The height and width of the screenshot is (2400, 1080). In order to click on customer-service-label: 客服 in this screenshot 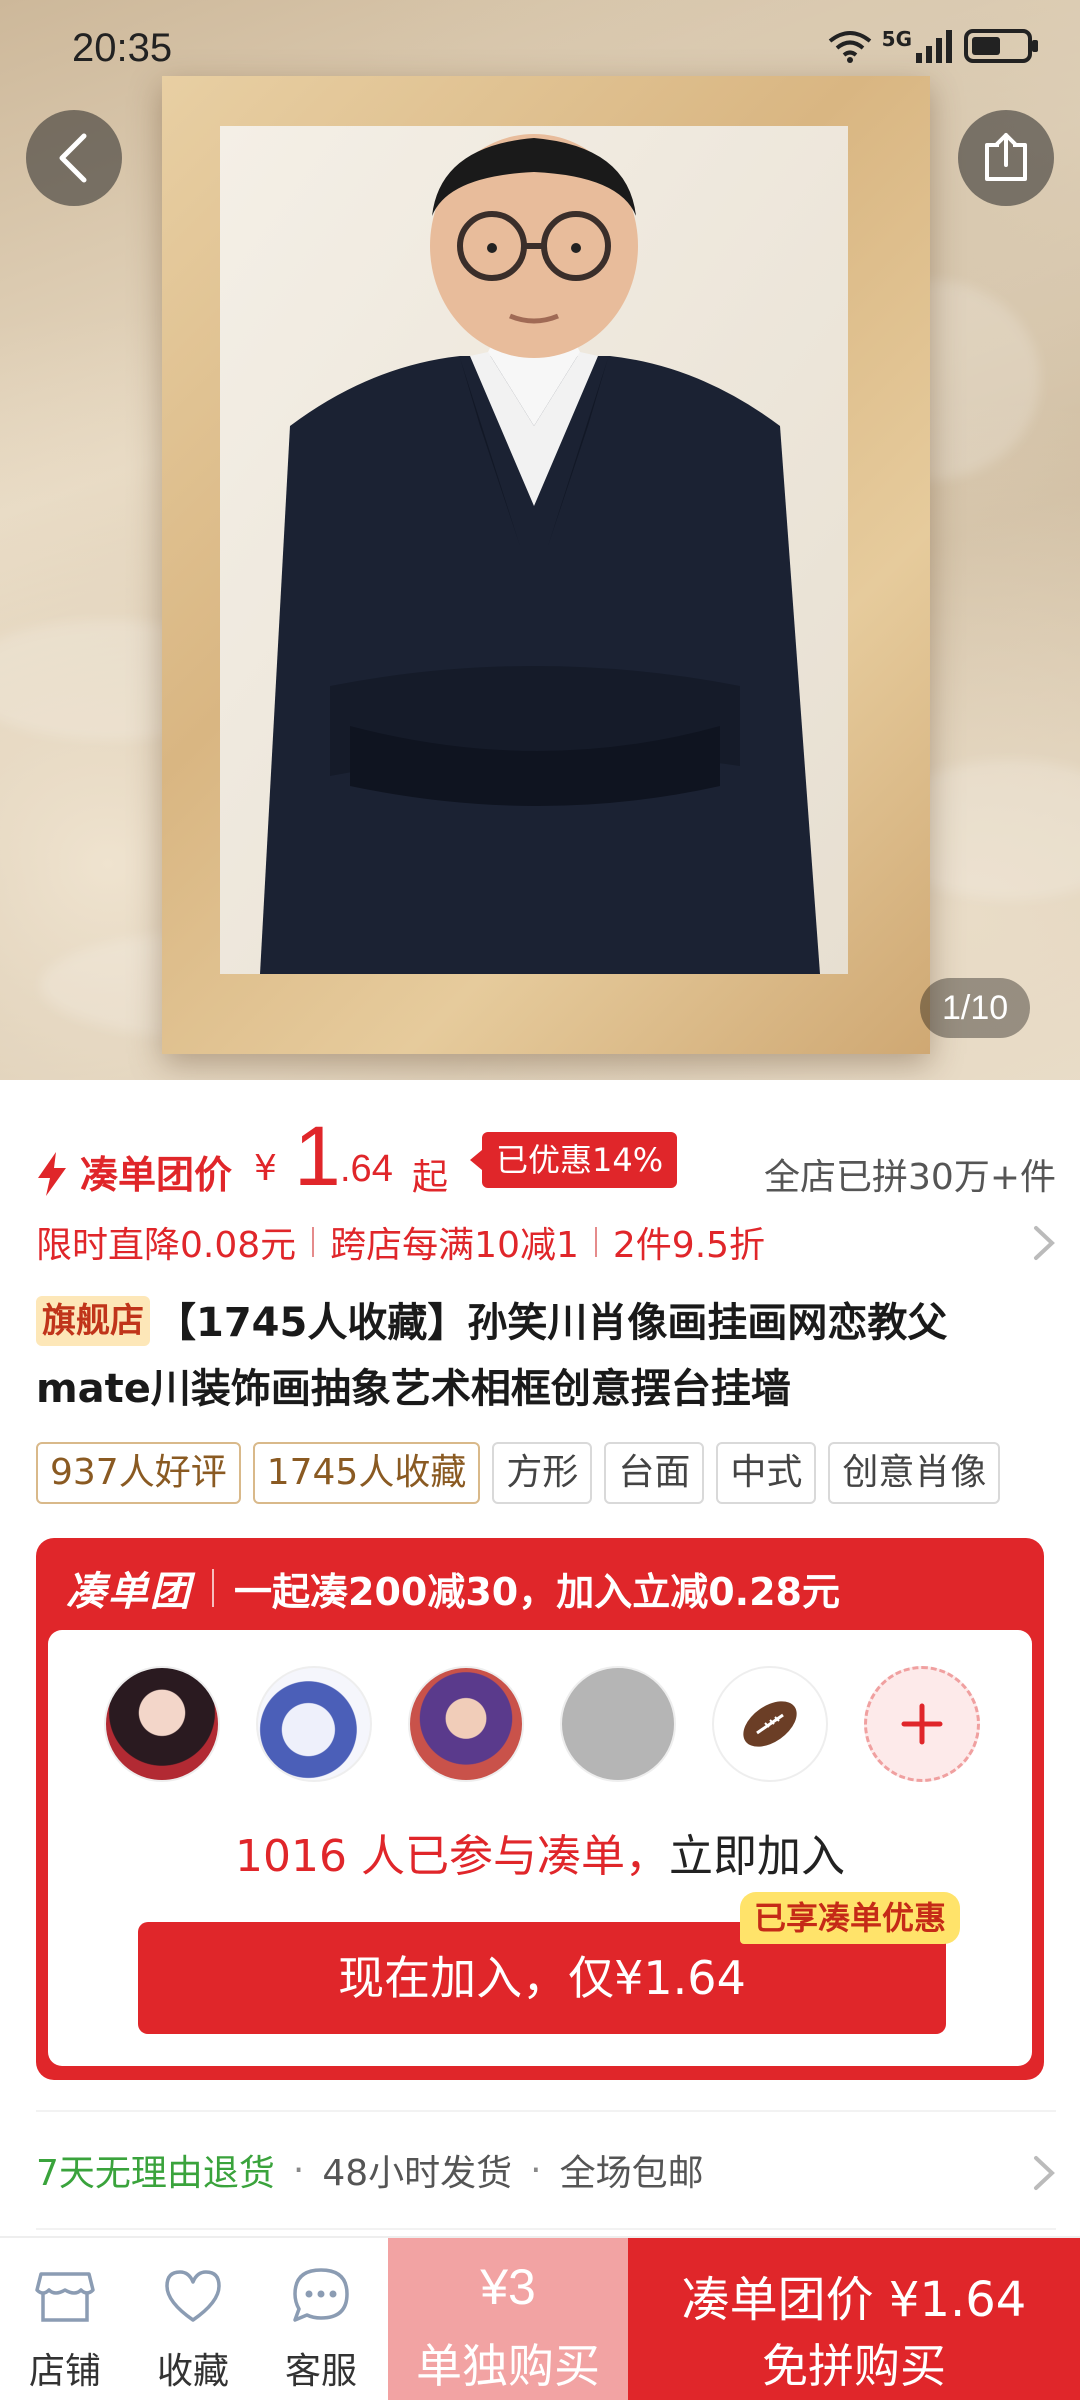, I will do `click(320, 2371)`.